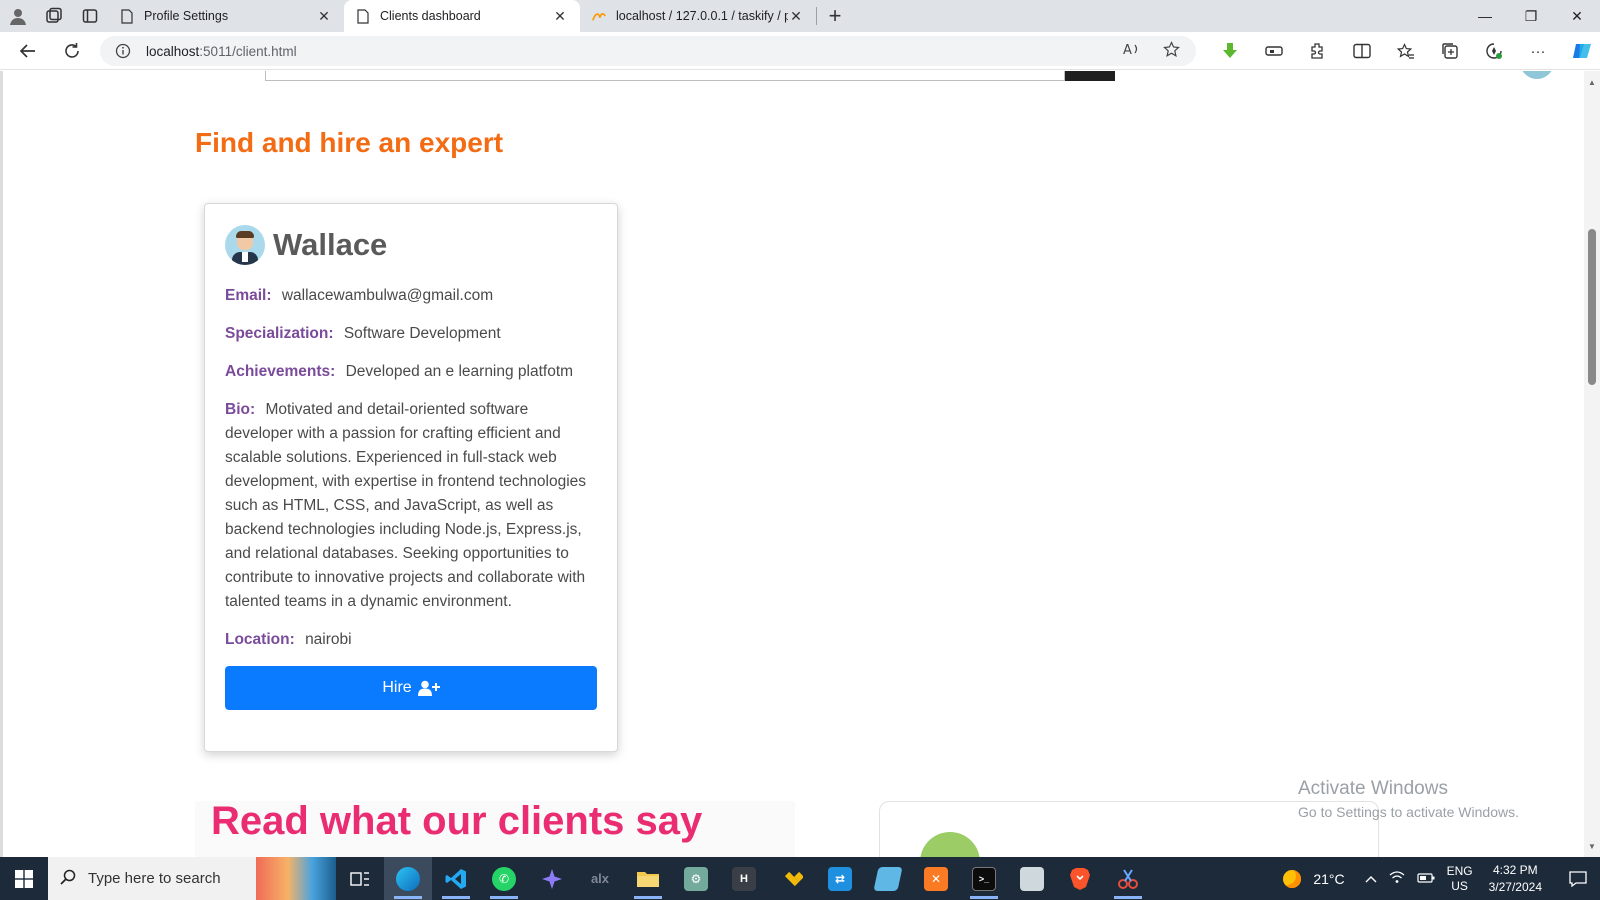 The height and width of the screenshot is (900, 1600). Describe the element at coordinates (1127, 50) in the screenshot. I see `svg-text: A` at that location.